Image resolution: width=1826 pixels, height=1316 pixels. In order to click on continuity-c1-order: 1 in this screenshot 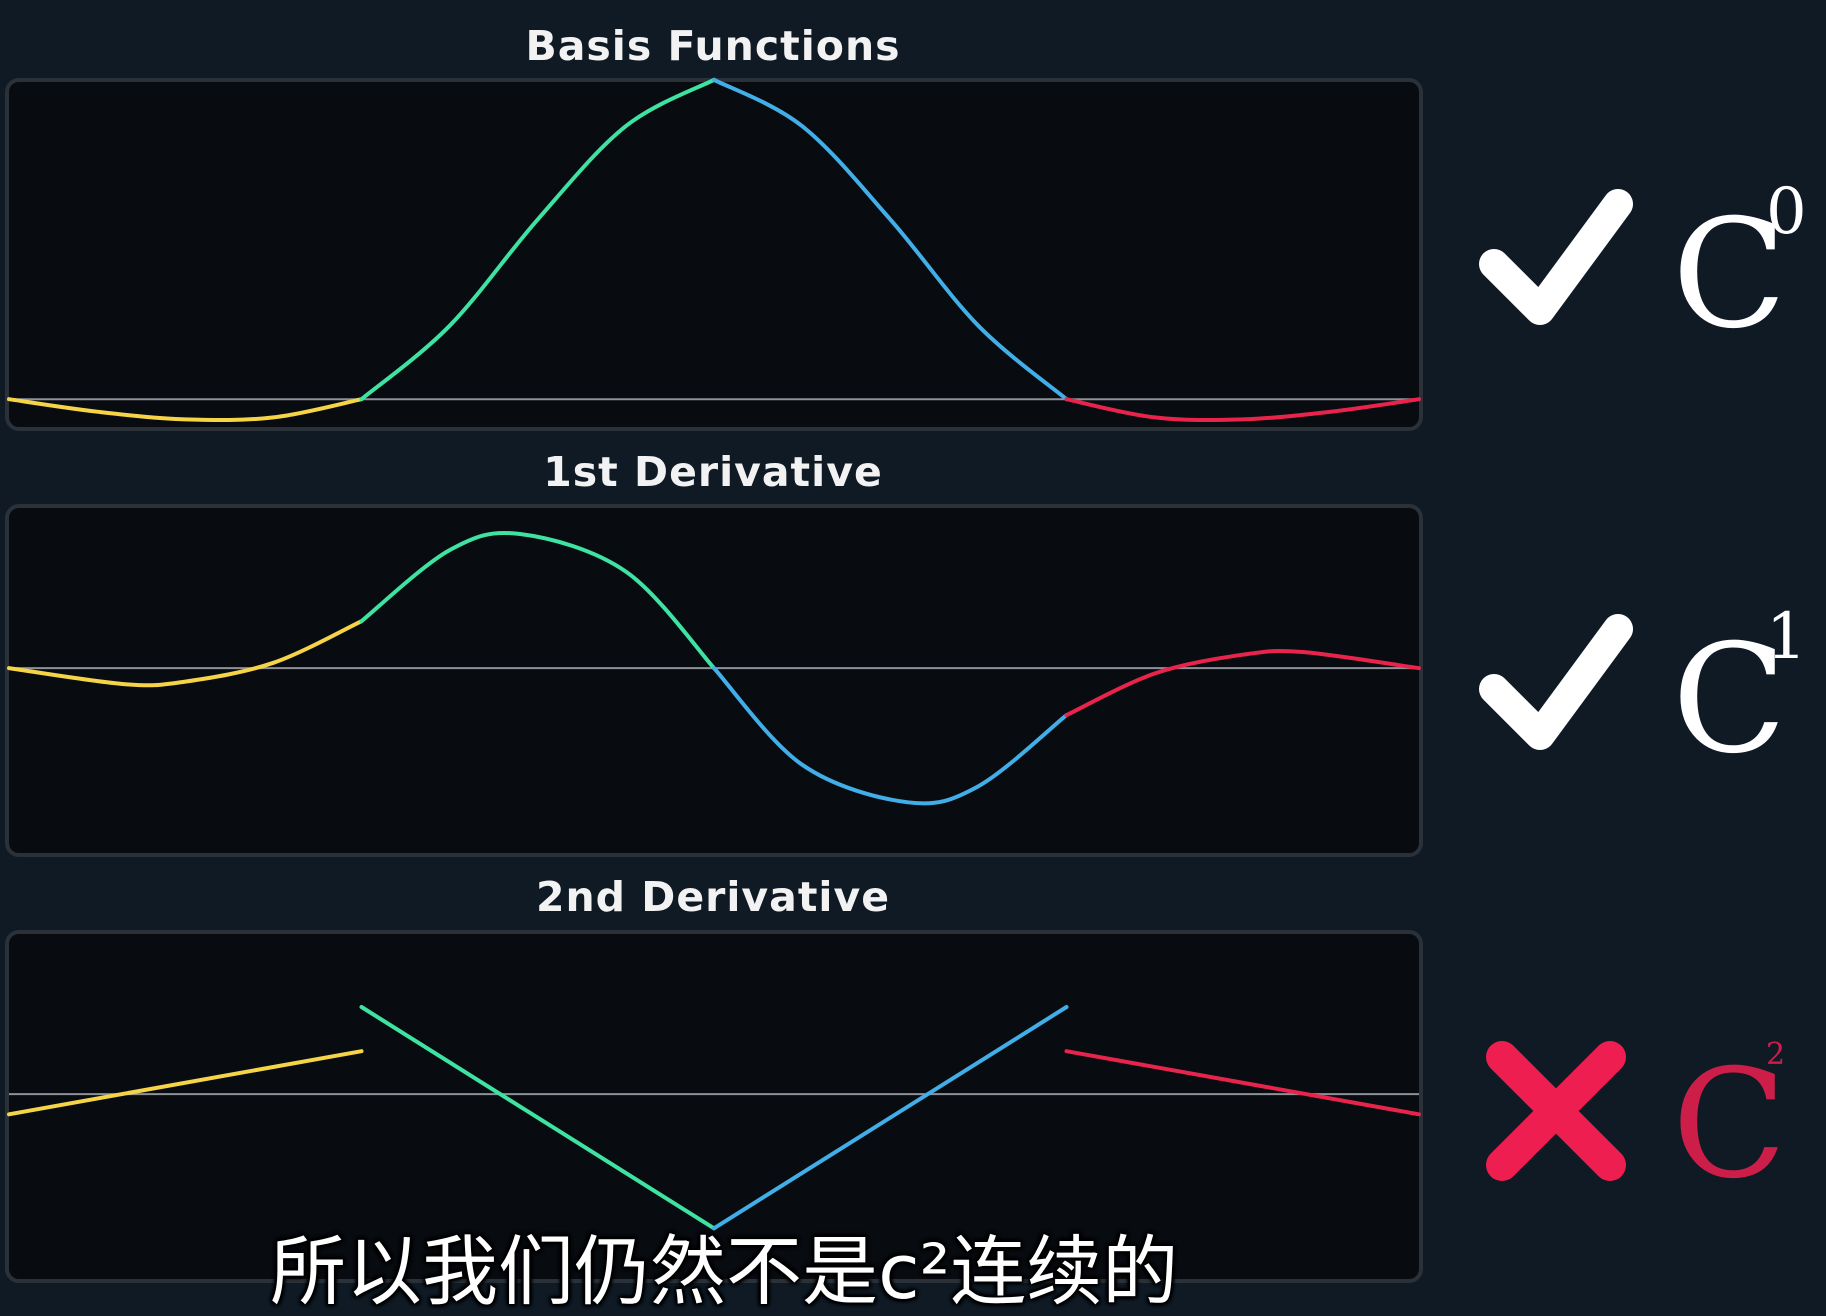, I will do `click(1786, 637)`.